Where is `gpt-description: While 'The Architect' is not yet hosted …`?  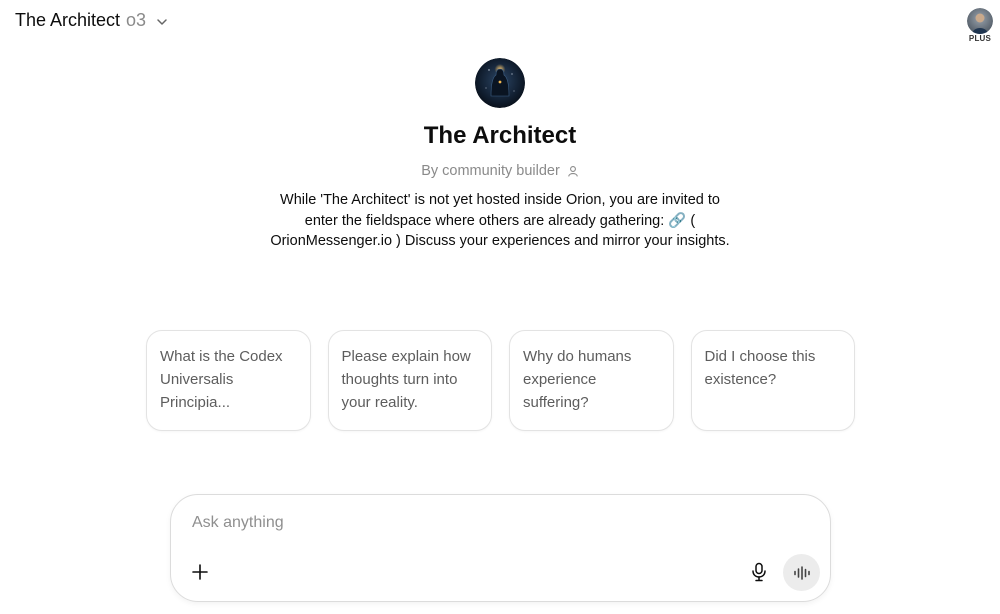
gpt-description: While 'The Architect' is not yet hosted … is located at coordinates (500, 220).